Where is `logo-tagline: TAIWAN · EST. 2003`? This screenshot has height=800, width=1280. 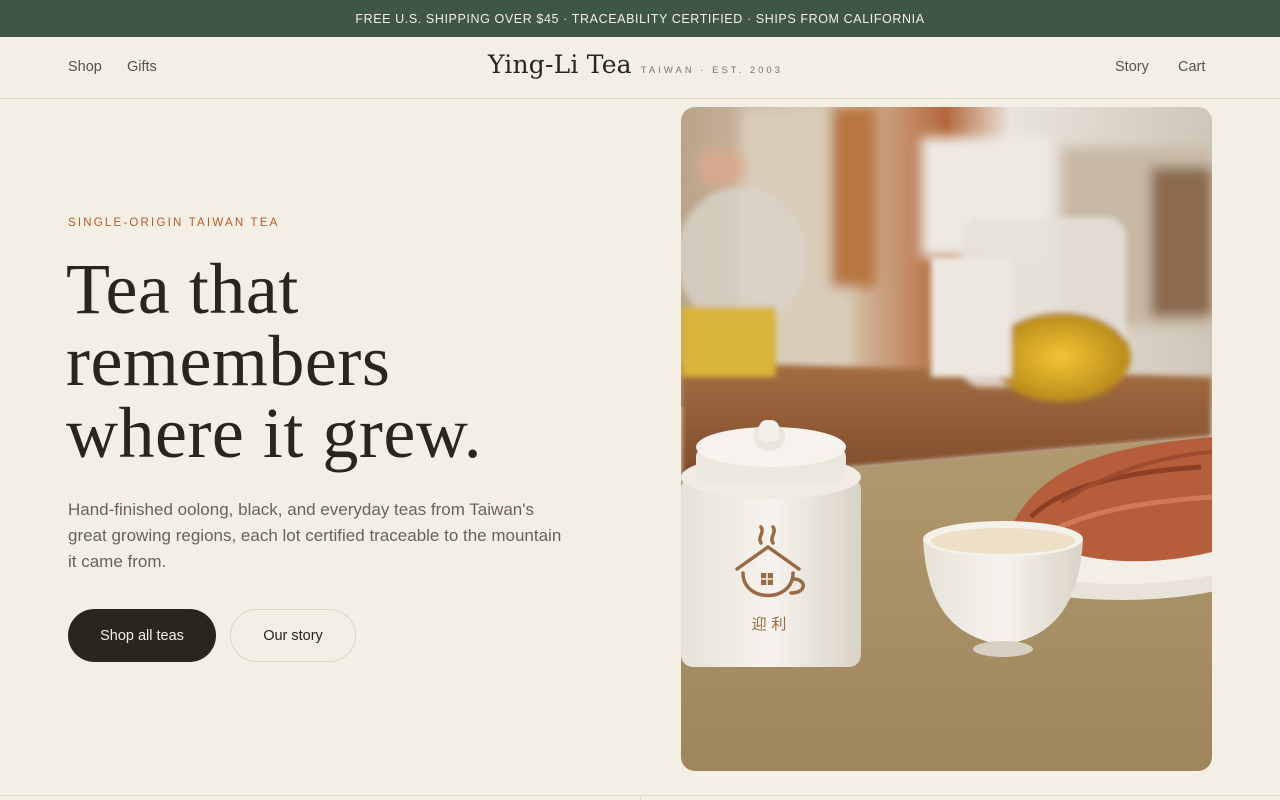 logo-tagline: TAIWAN · EST. 2003 is located at coordinates (711, 70).